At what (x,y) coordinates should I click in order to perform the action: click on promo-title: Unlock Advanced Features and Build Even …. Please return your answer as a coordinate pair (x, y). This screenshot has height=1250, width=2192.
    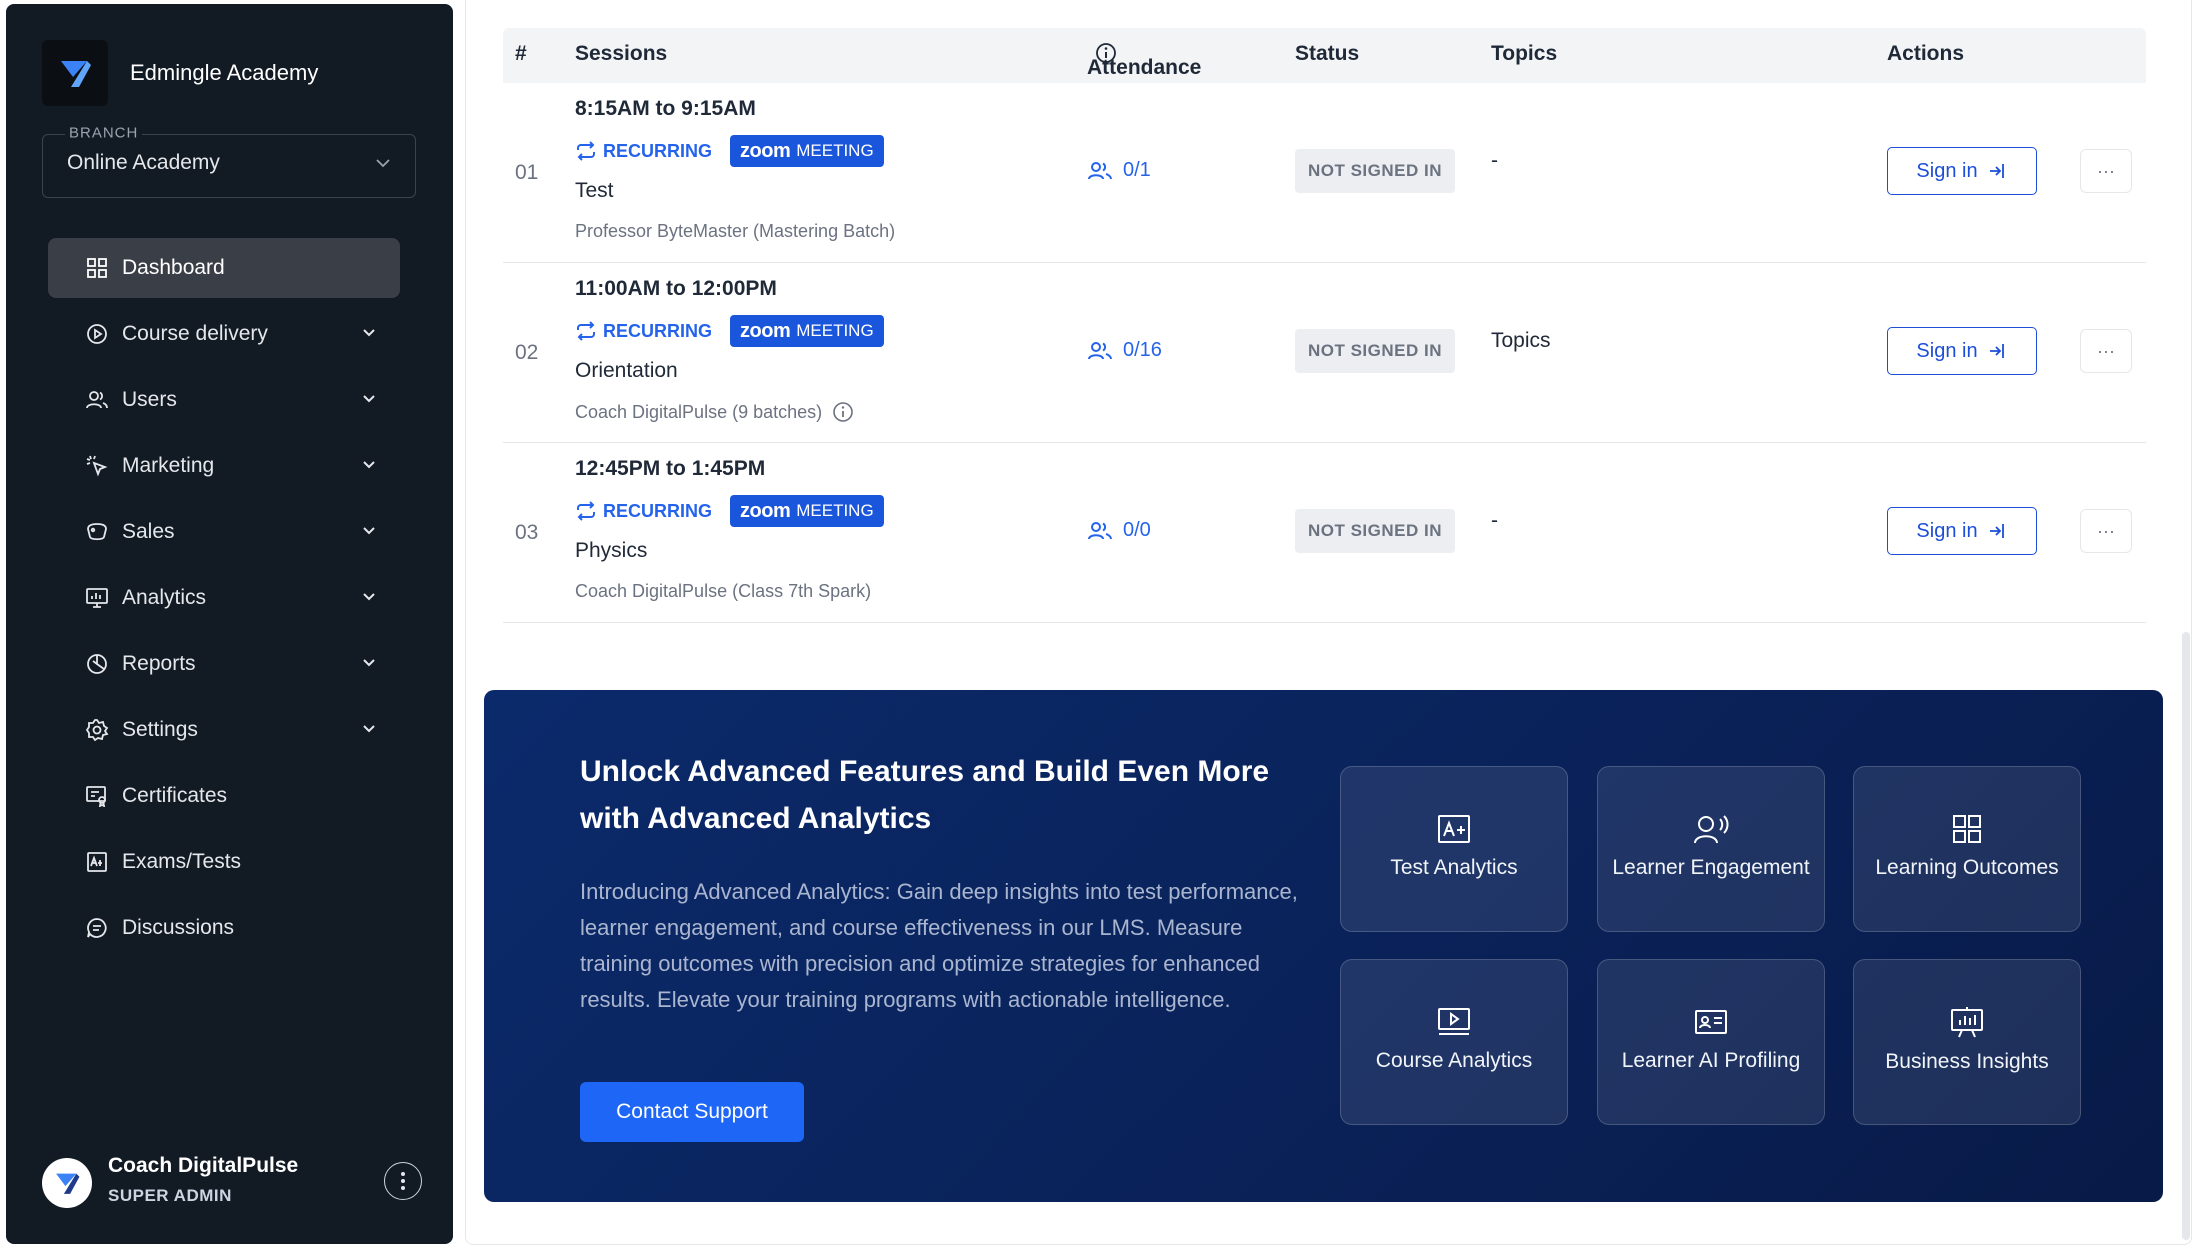
    Looking at the image, I should click on (925, 795).